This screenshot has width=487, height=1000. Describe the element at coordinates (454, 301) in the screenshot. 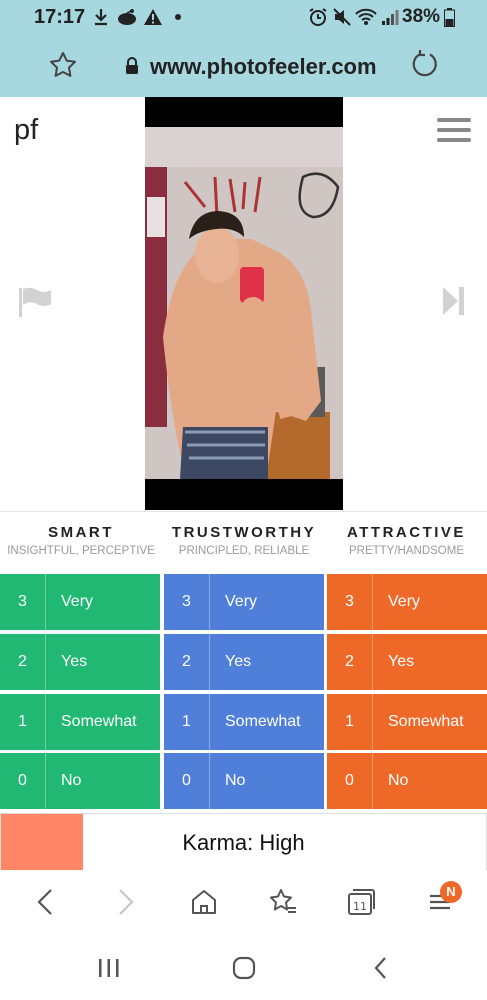

I see `skip-next-icon` at that location.